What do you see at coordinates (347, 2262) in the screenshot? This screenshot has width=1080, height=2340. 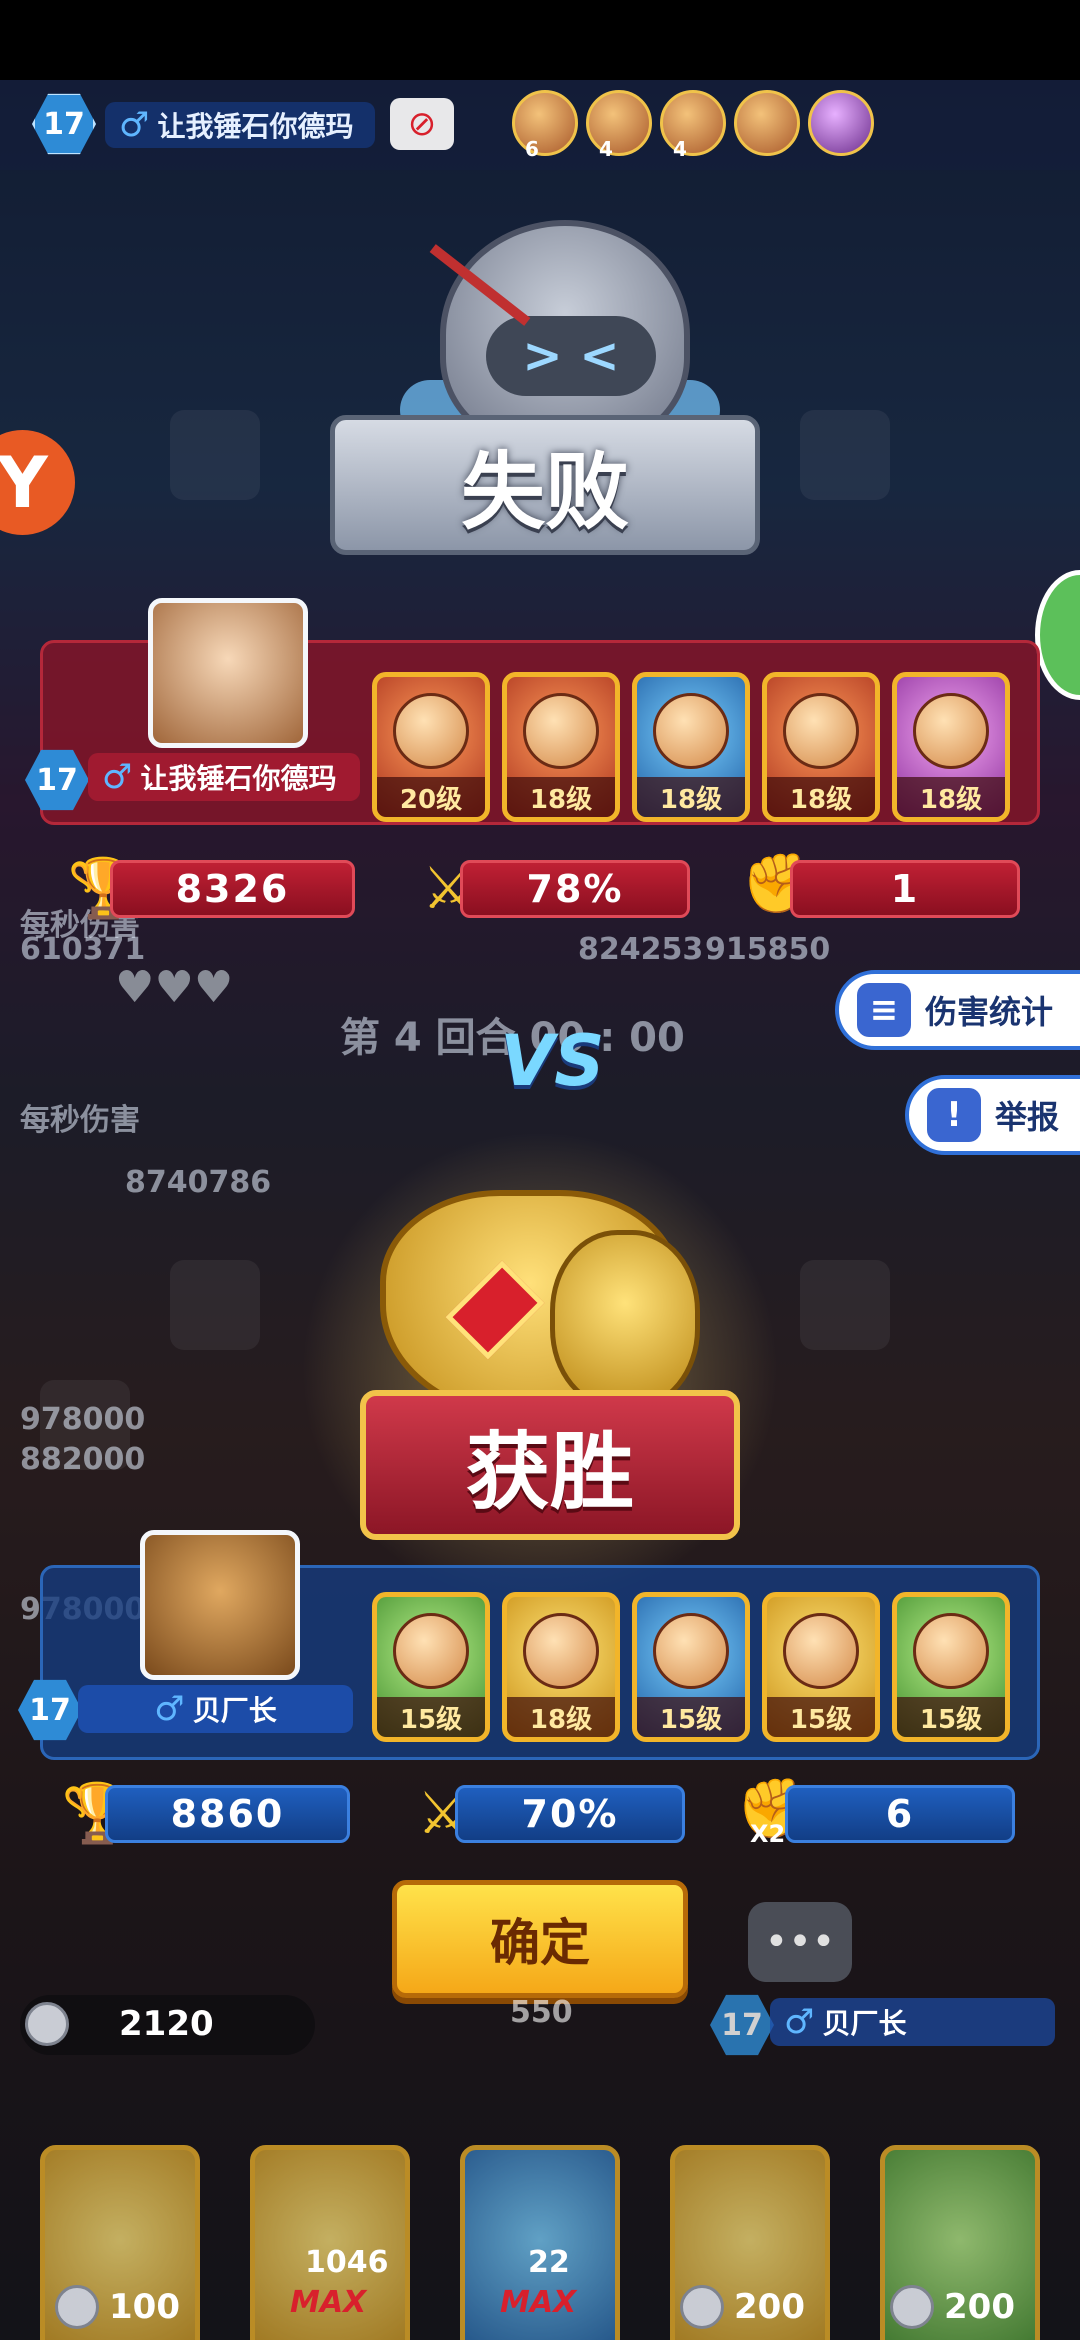 I see `card-stat: 1046` at bounding box center [347, 2262].